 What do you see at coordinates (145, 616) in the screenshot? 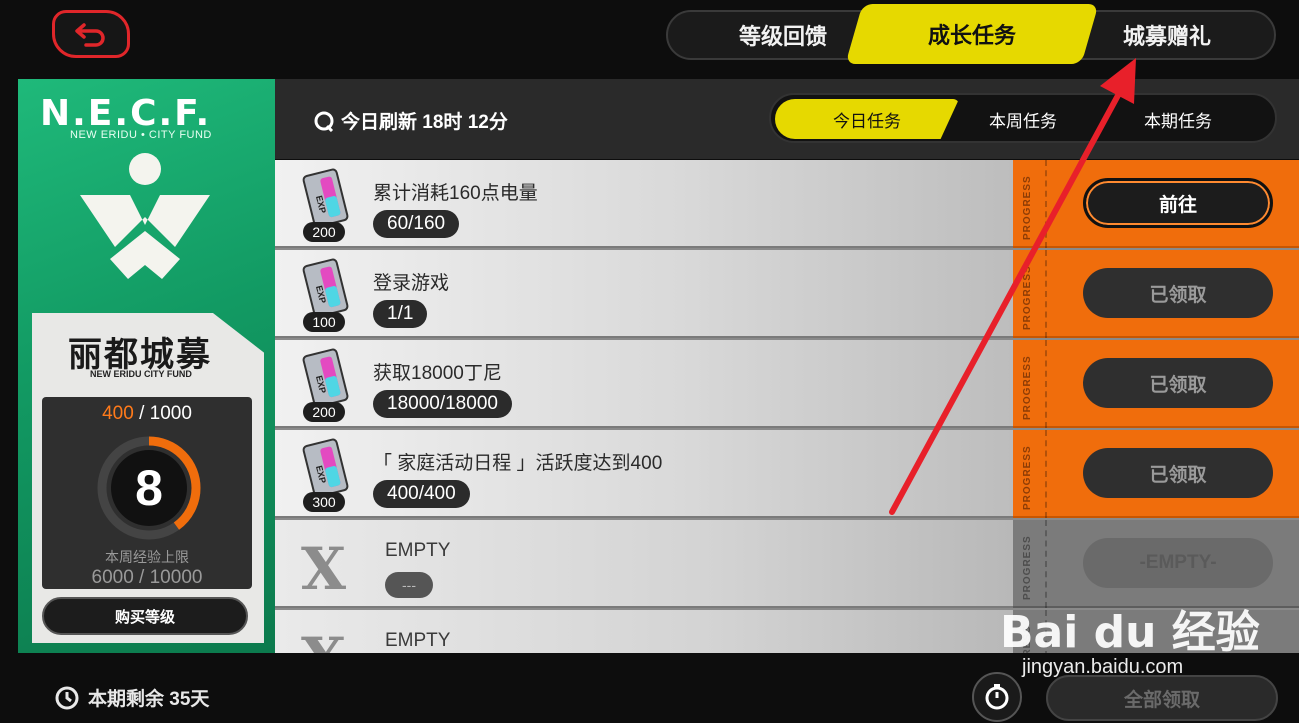
I see `buy-level-button: 购买等级` at bounding box center [145, 616].